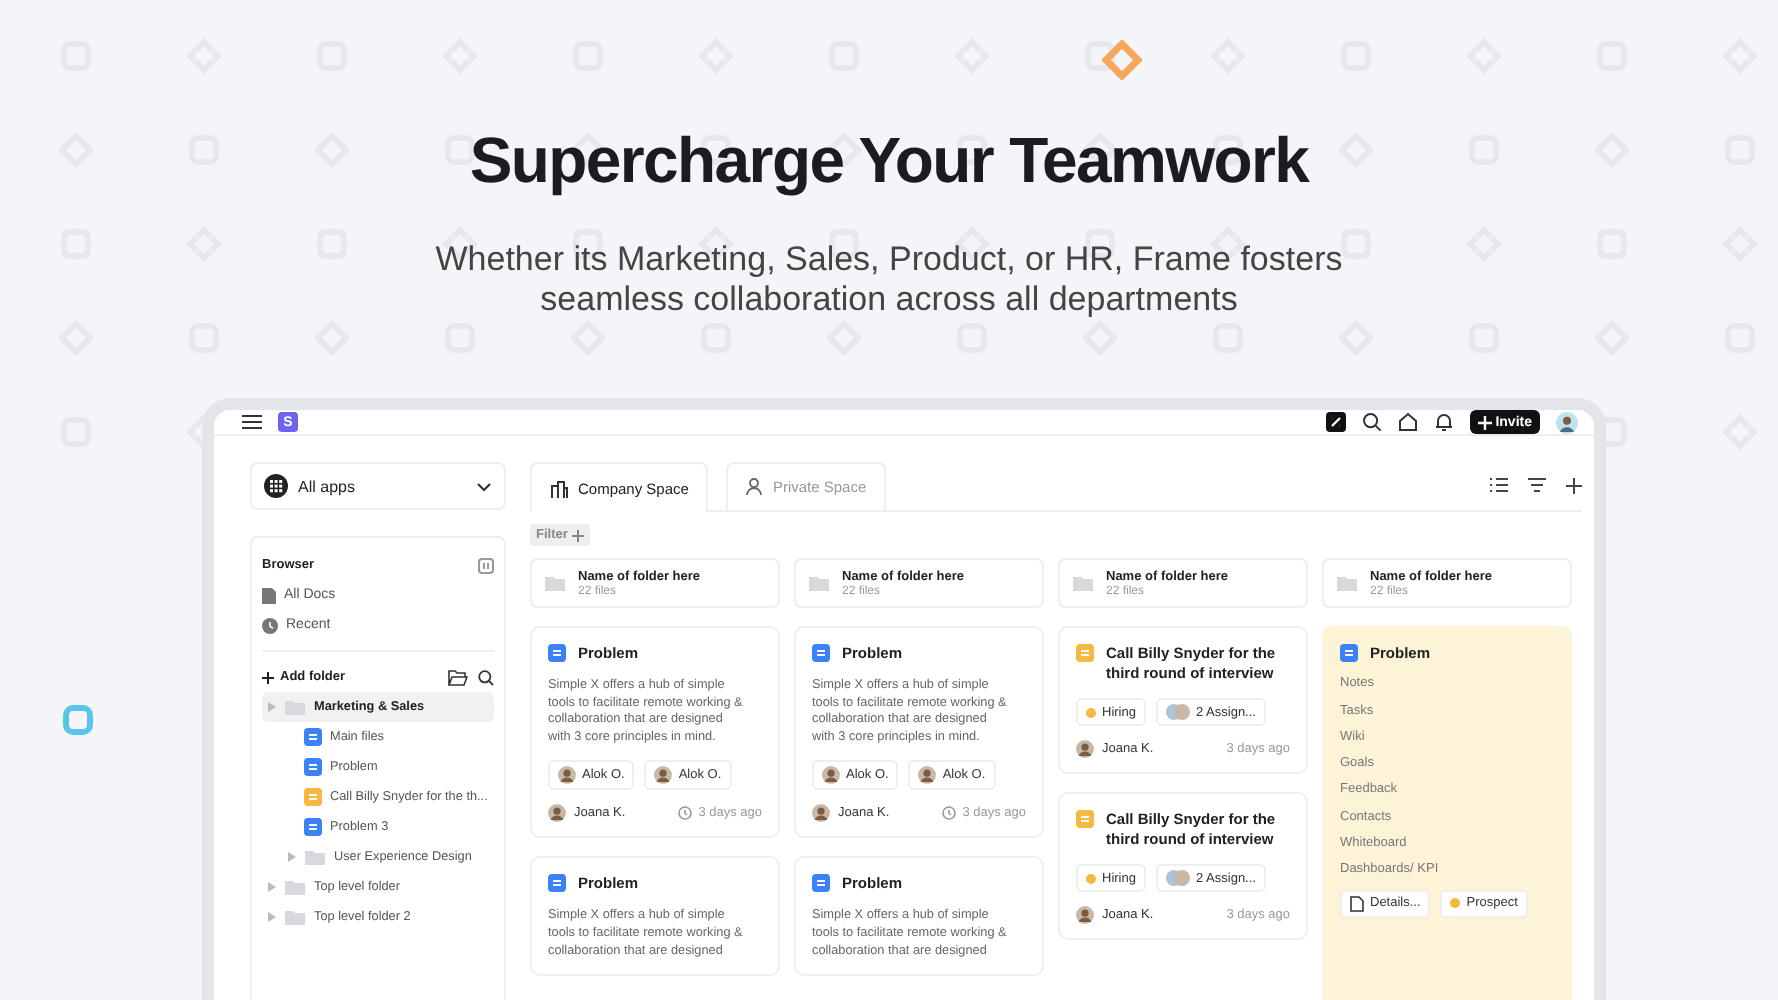 The height and width of the screenshot is (1000, 1778). I want to click on buildings-icon, so click(559, 488).